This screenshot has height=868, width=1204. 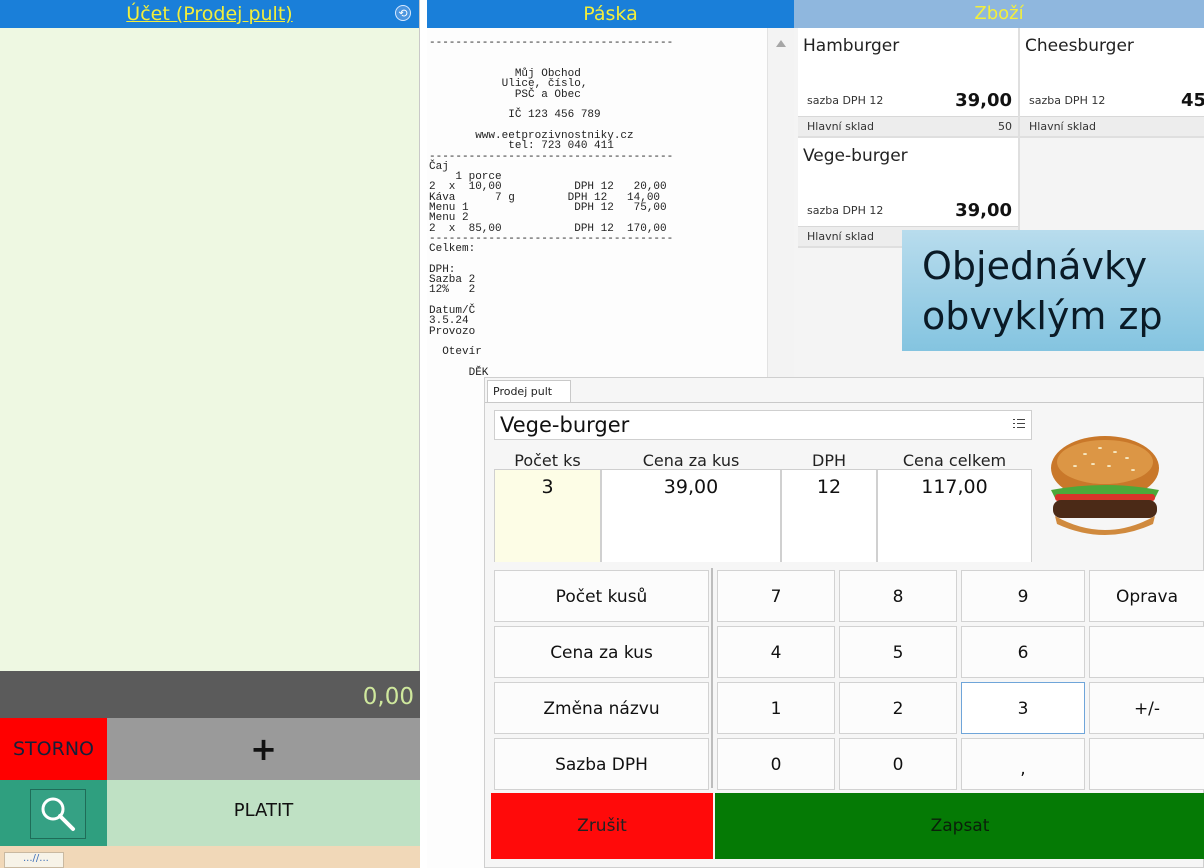 I want to click on key-4: 4, so click(x=776, y=652).